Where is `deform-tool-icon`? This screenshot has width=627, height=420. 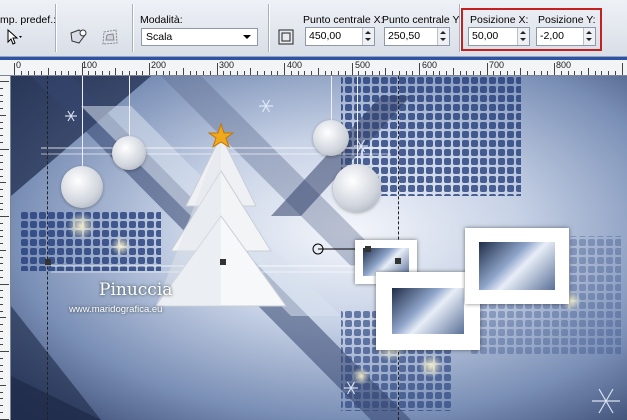
deform-tool-icon is located at coordinates (78, 37).